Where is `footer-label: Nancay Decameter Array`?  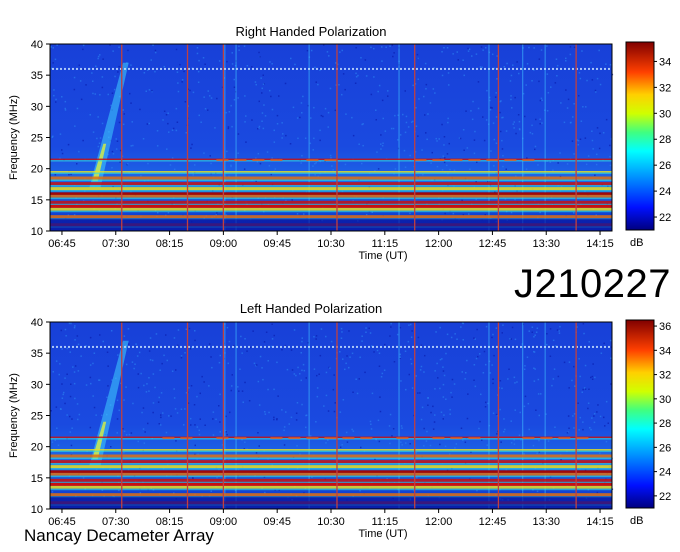 footer-label: Nancay Decameter Array is located at coordinates (119, 535).